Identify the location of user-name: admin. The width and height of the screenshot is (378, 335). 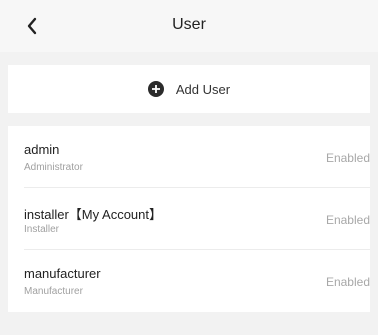
(42, 149).